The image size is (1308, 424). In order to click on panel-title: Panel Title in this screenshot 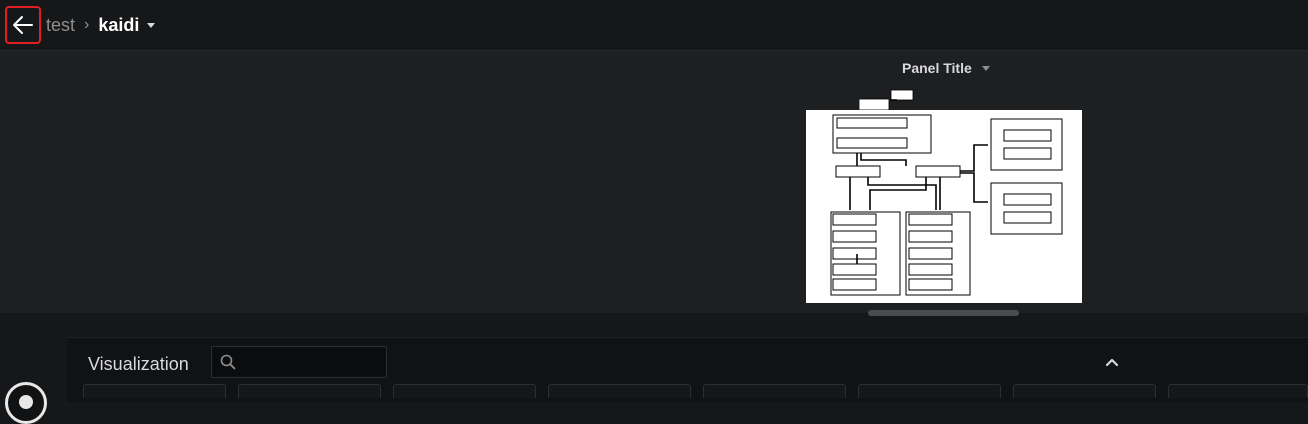, I will do `click(937, 68)`.